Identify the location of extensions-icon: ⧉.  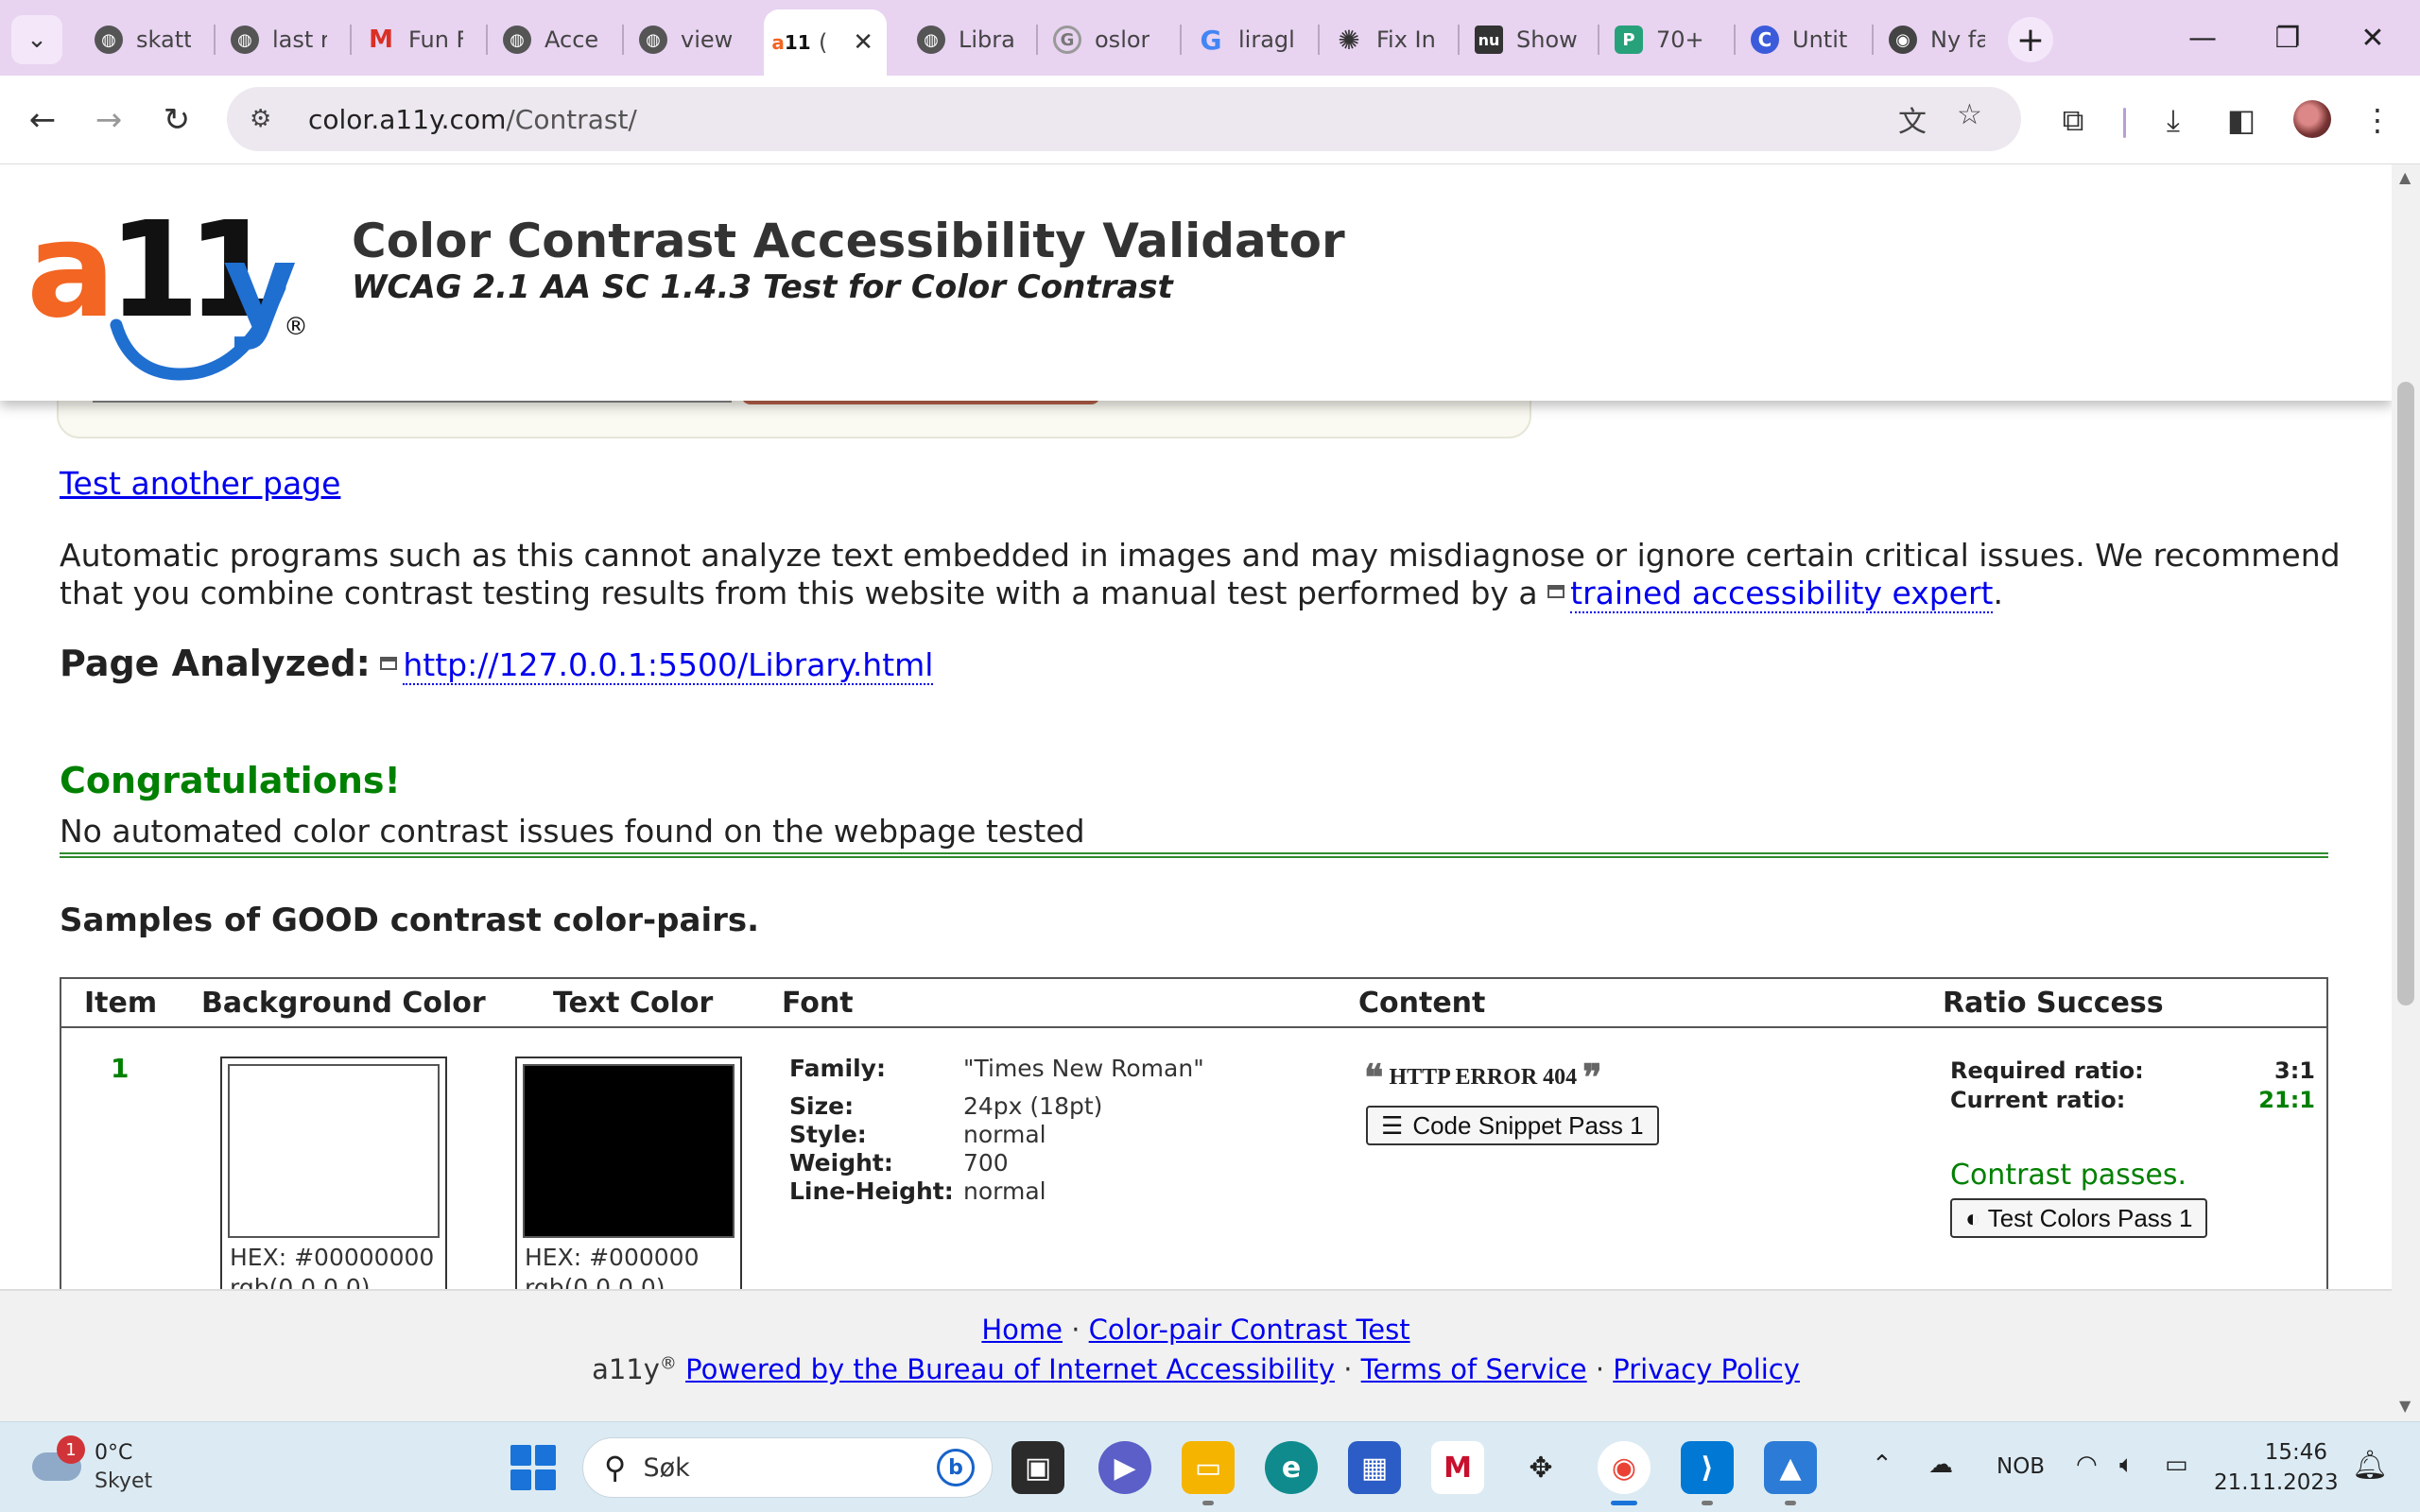
(2073, 120).